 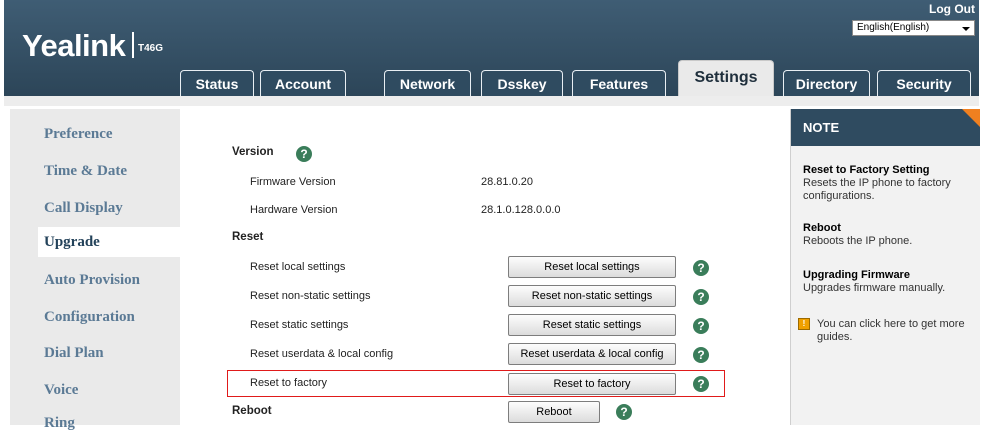 What do you see at coordinates (521, 210) in the screenshot?
I see `hardware-version-value: 28.1.0.128.0.0.0` at bounding box center [521, 210].